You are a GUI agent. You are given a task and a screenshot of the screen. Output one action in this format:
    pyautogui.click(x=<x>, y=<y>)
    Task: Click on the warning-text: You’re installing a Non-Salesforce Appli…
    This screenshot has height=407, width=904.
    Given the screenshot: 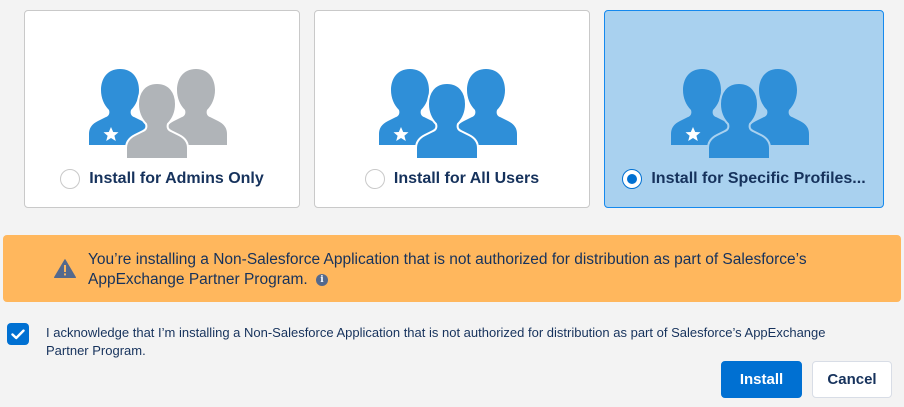 What is the action you would take?
    pyautogui.click(x=474, y=270)
    